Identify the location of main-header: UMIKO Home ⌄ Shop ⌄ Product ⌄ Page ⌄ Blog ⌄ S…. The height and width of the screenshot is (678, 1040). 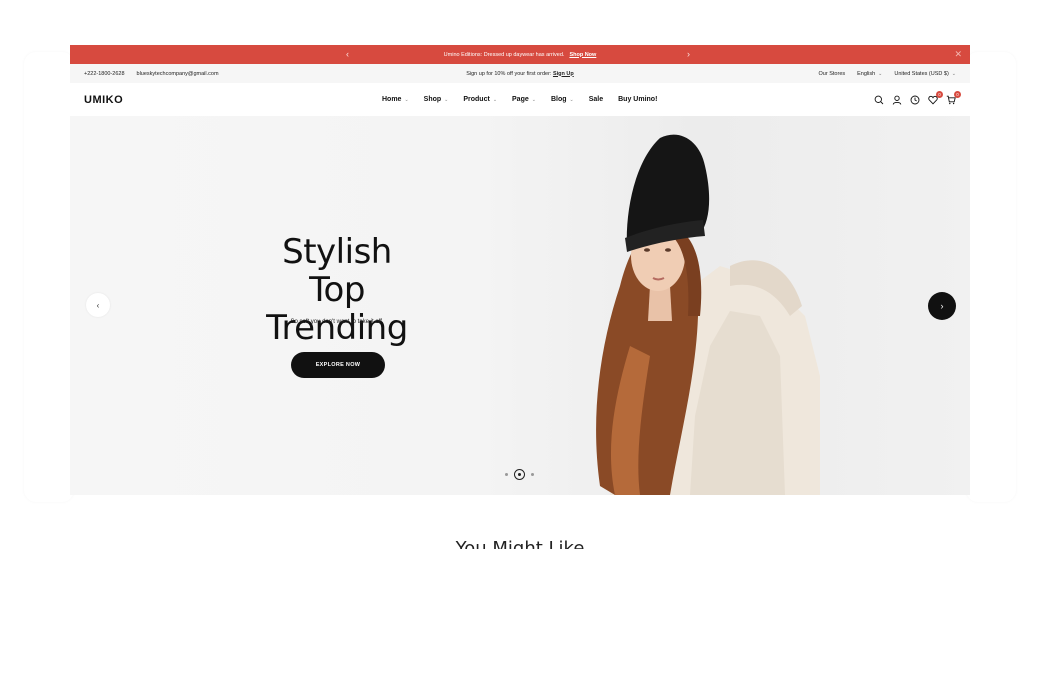
(520, 99).